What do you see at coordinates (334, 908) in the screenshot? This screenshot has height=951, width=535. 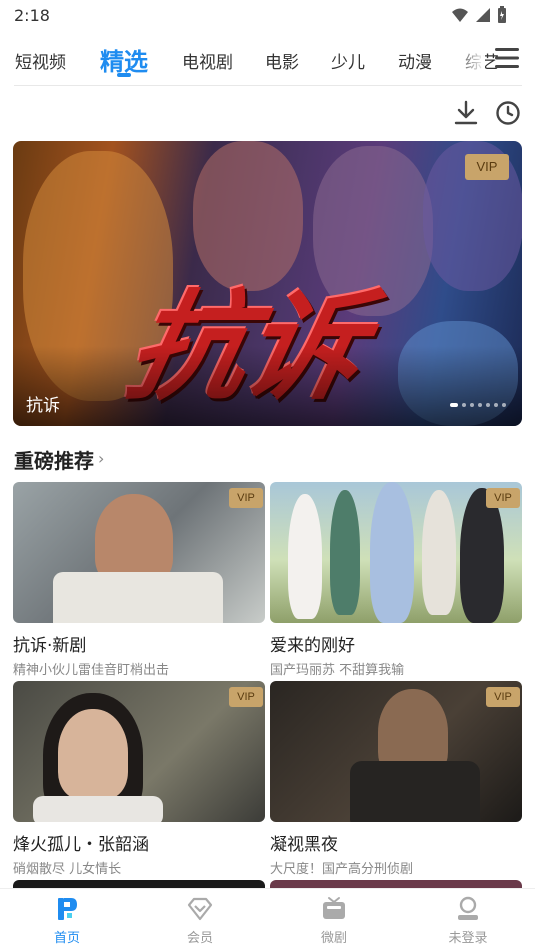 I see `tv-icon` at bounding box center [334, 908].